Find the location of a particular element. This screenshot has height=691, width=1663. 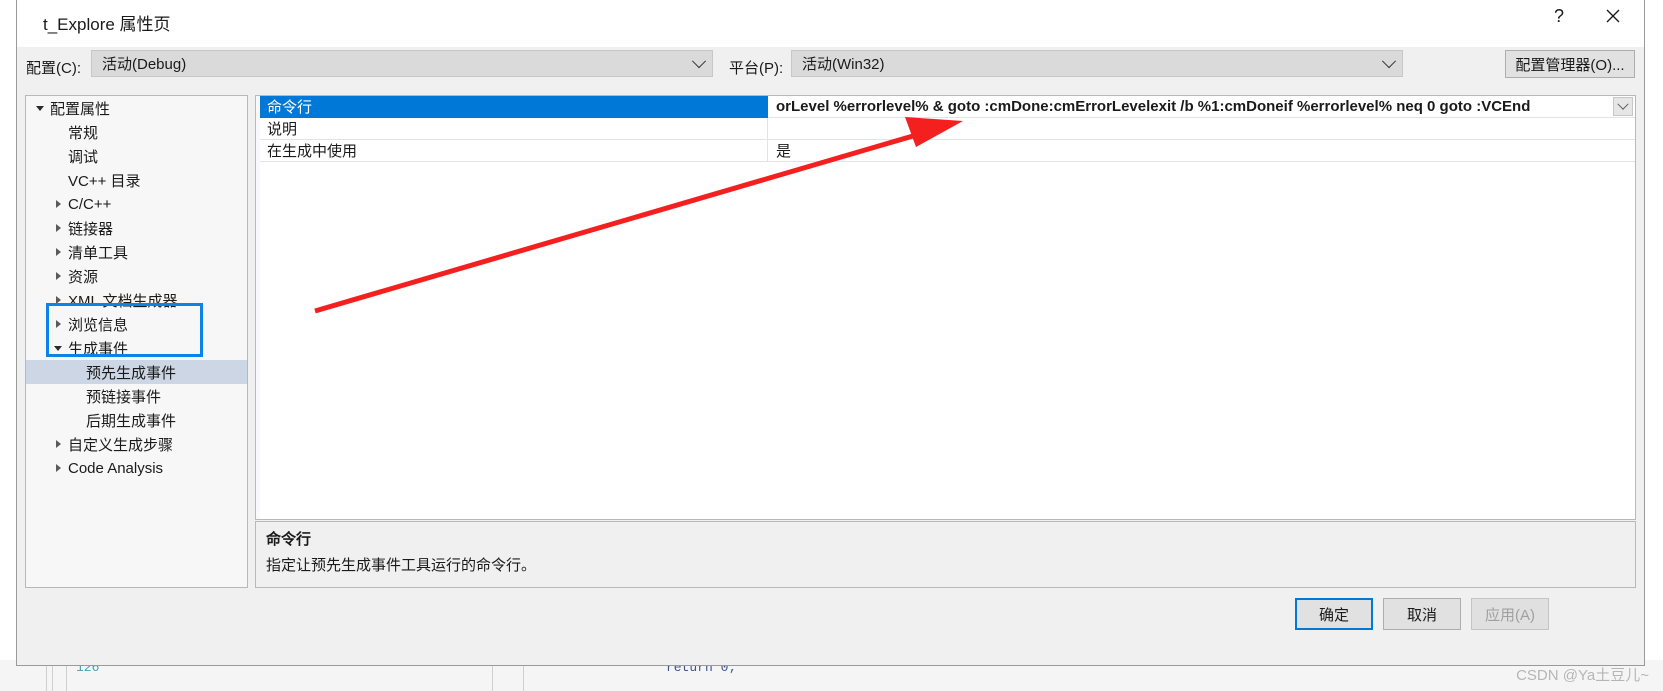

tree-item: VC++ 目录 is located at coordinates (136, 180).